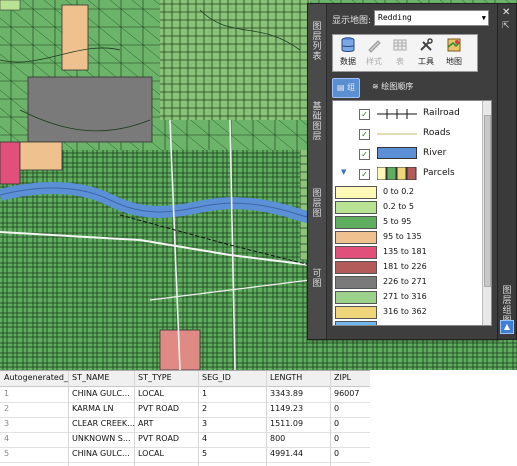  I want to click on roads-checkbox: ✓, so click(364, 134).